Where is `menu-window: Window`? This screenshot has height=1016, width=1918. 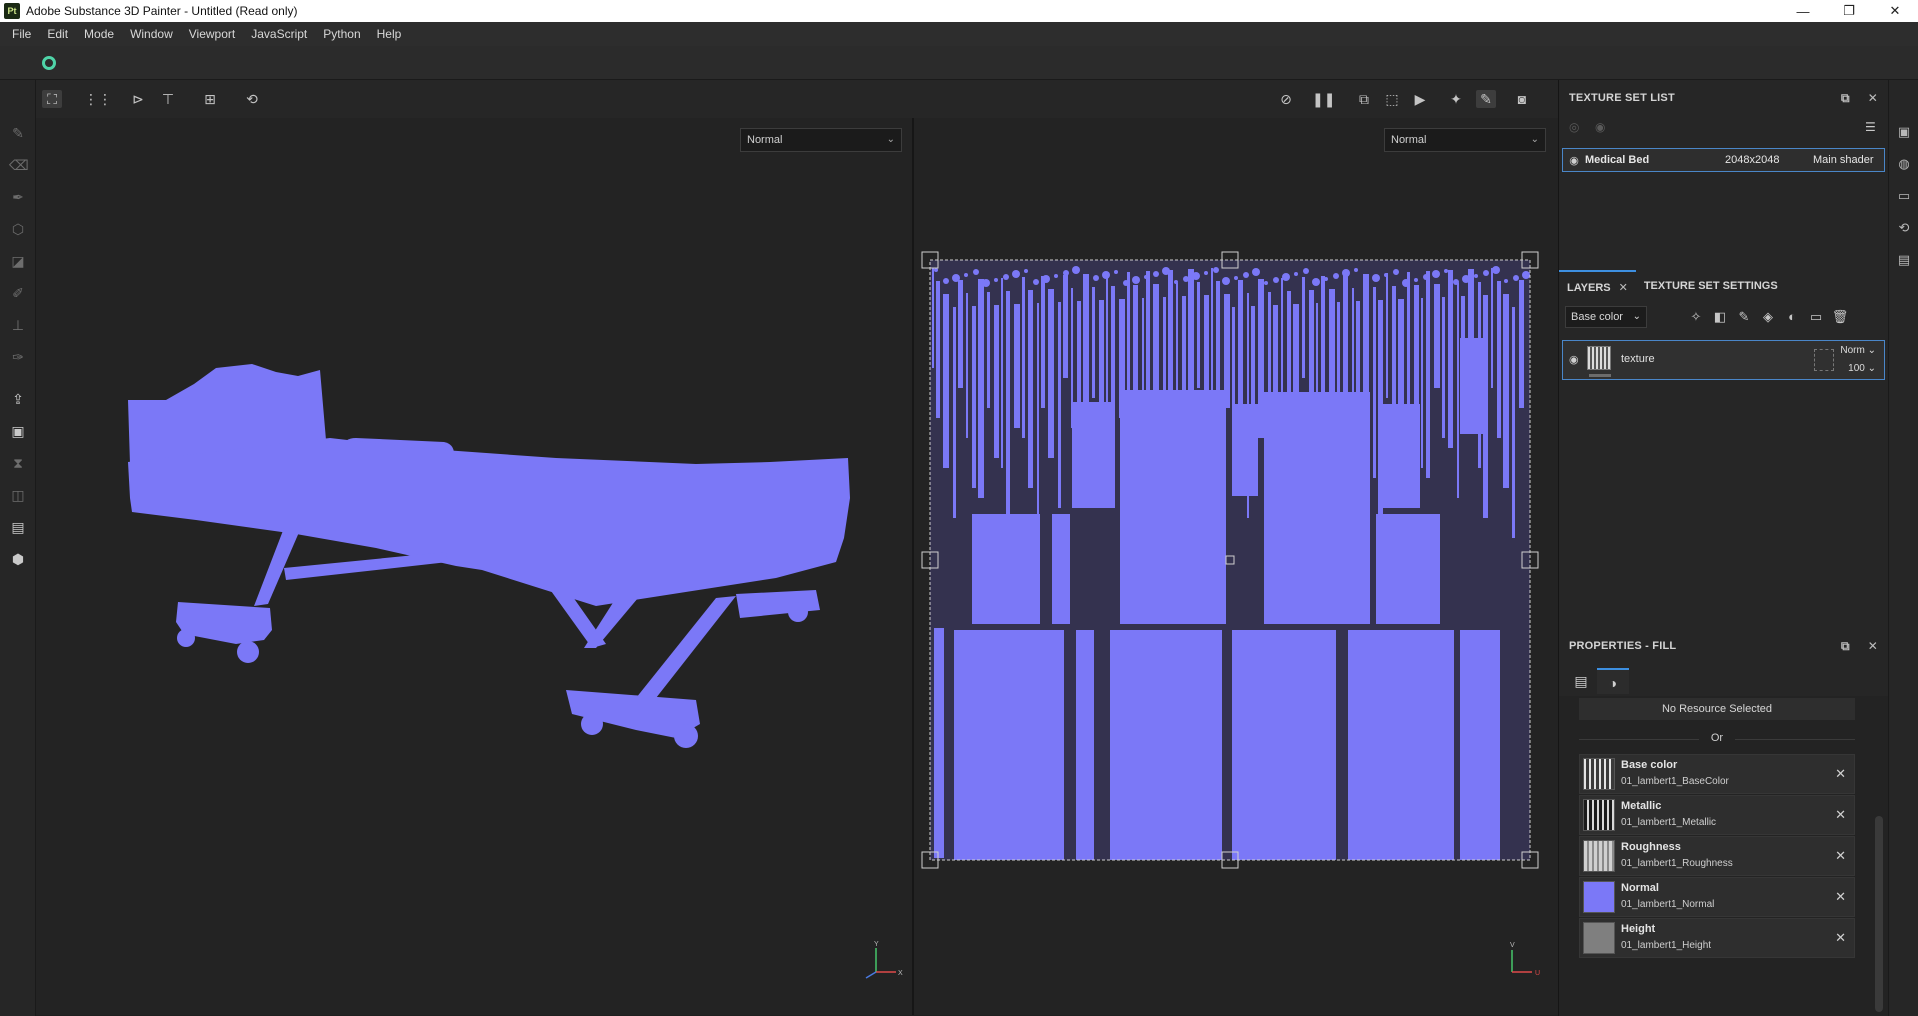 menu-window: Window is located at coordinates (151, 34).